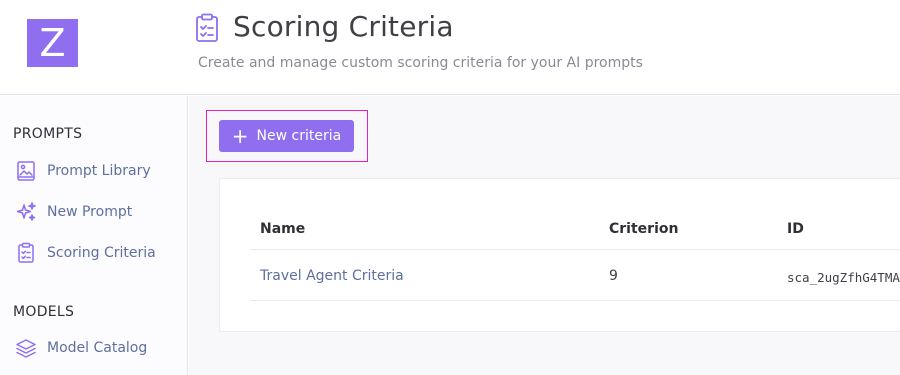  Describe the element at coordinates (52, 43) in the screenshot. I see `app-logo: Z` at that location.